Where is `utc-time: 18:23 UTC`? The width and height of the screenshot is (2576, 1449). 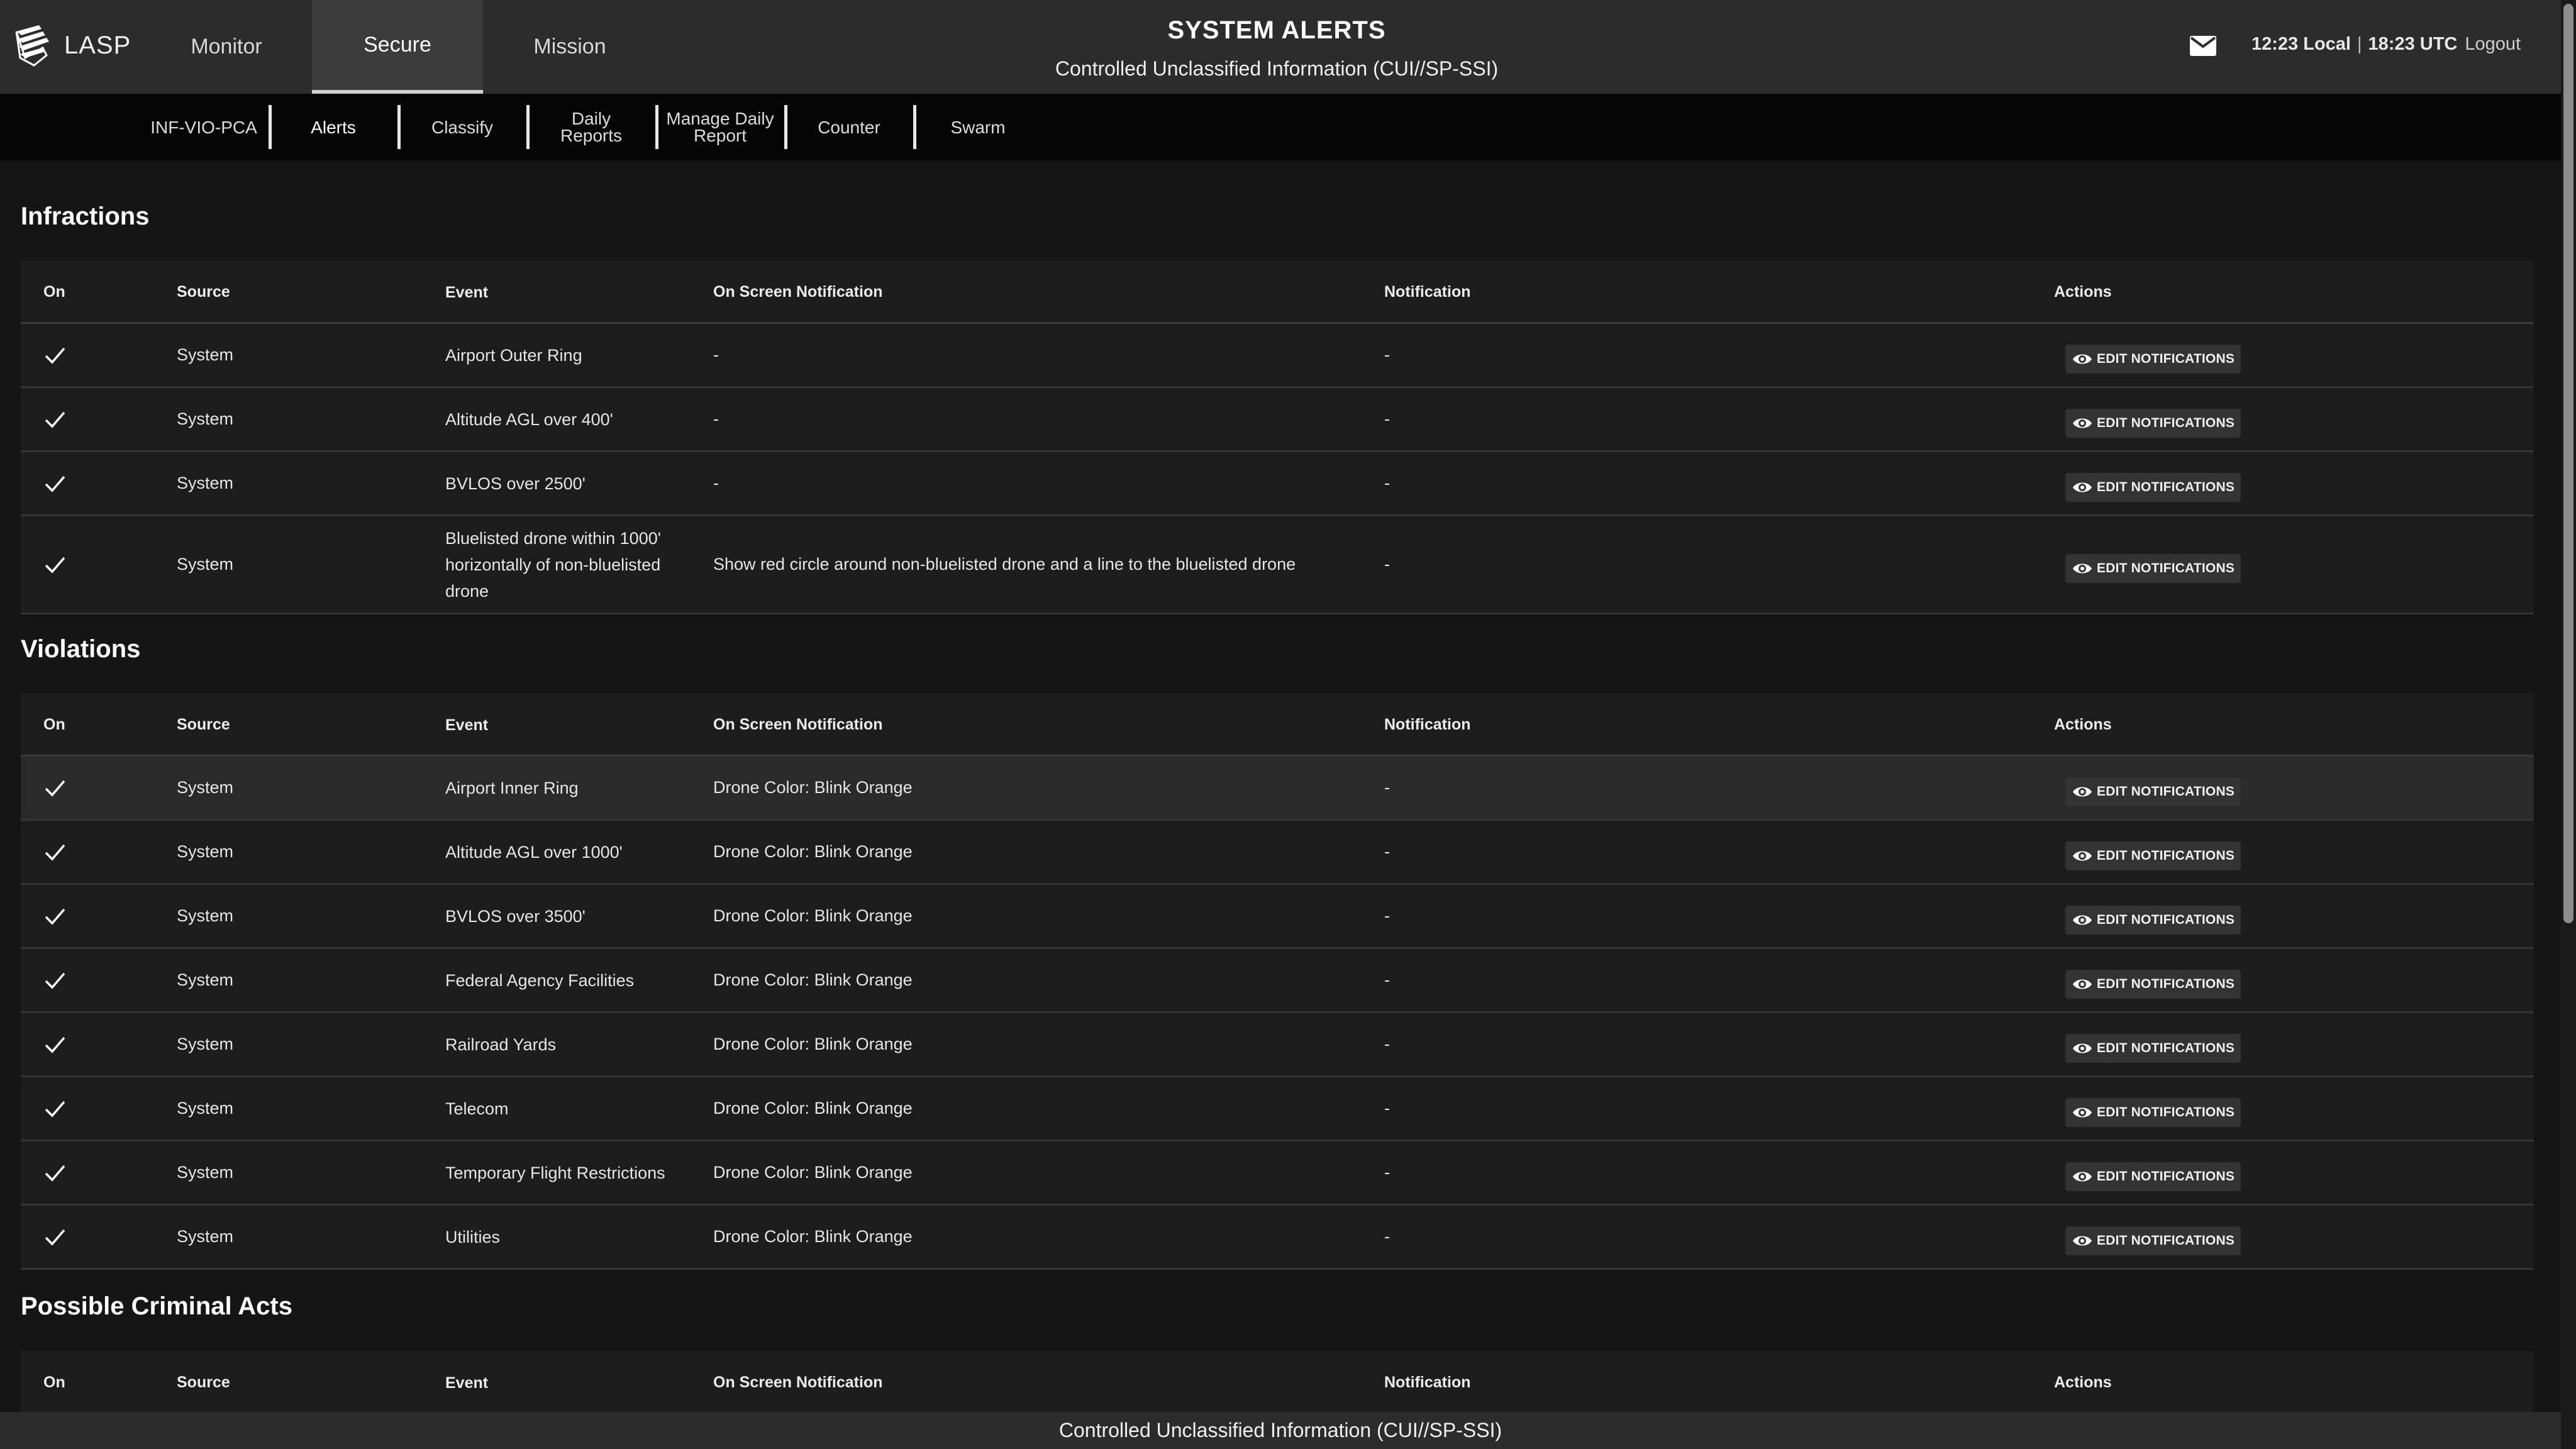 utc-time: 18:23 UTC is located at coordinates (2413, 44).